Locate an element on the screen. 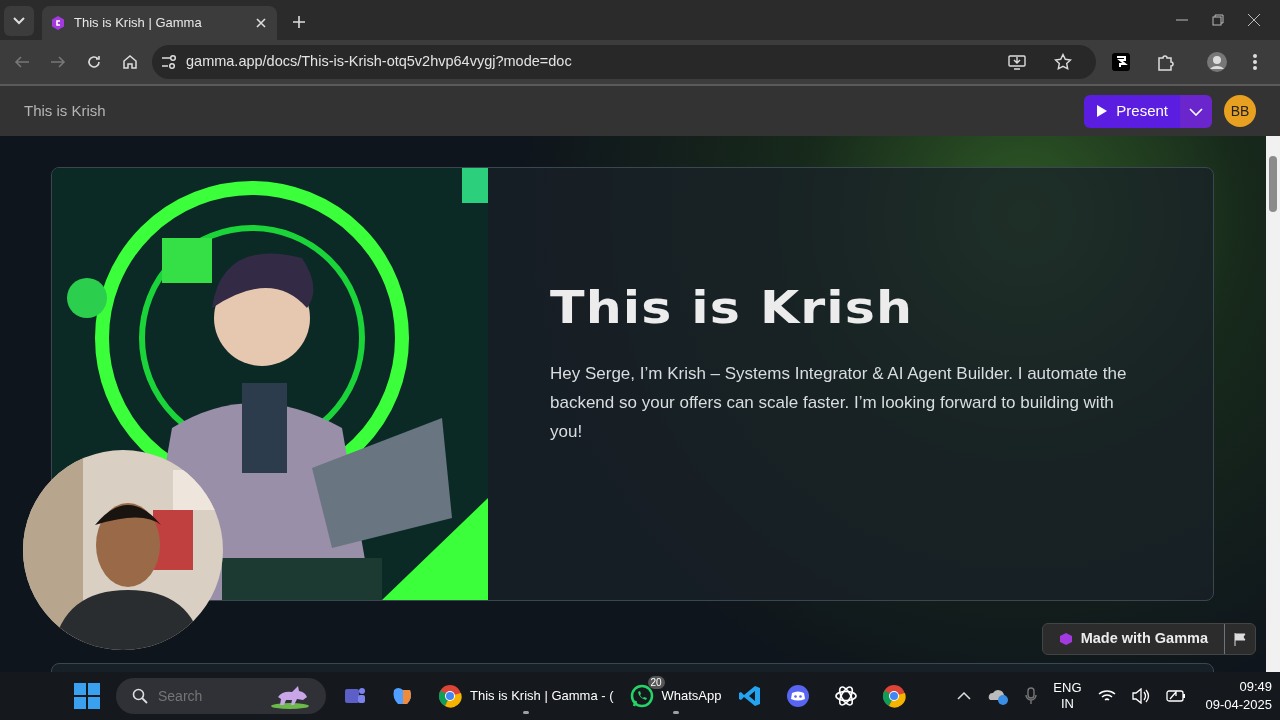 The height and width of the screenshot is (720, 1280). extension-logo-icon is located at coordinates (1121, 62).